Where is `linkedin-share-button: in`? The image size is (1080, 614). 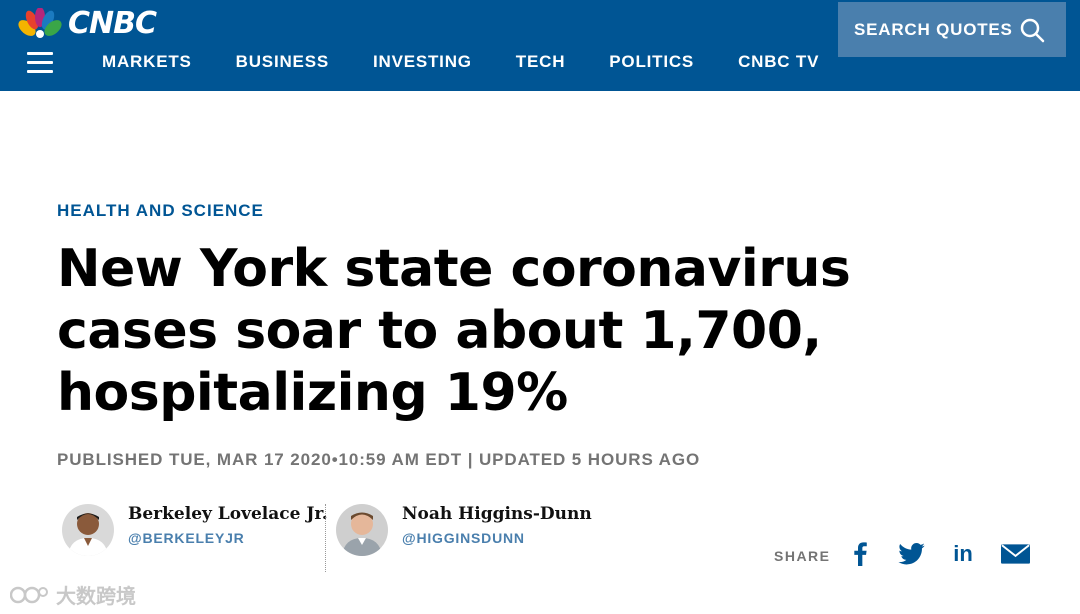 linkedin-share-button: in is located at coordinates (963, 554).